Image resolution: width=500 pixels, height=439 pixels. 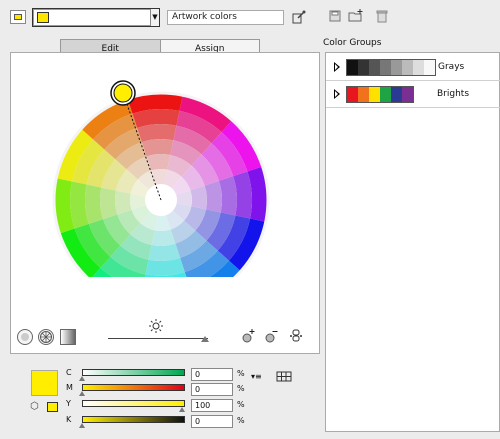 I want to click on channel-value-input: 100, so click(x=212, y=405).